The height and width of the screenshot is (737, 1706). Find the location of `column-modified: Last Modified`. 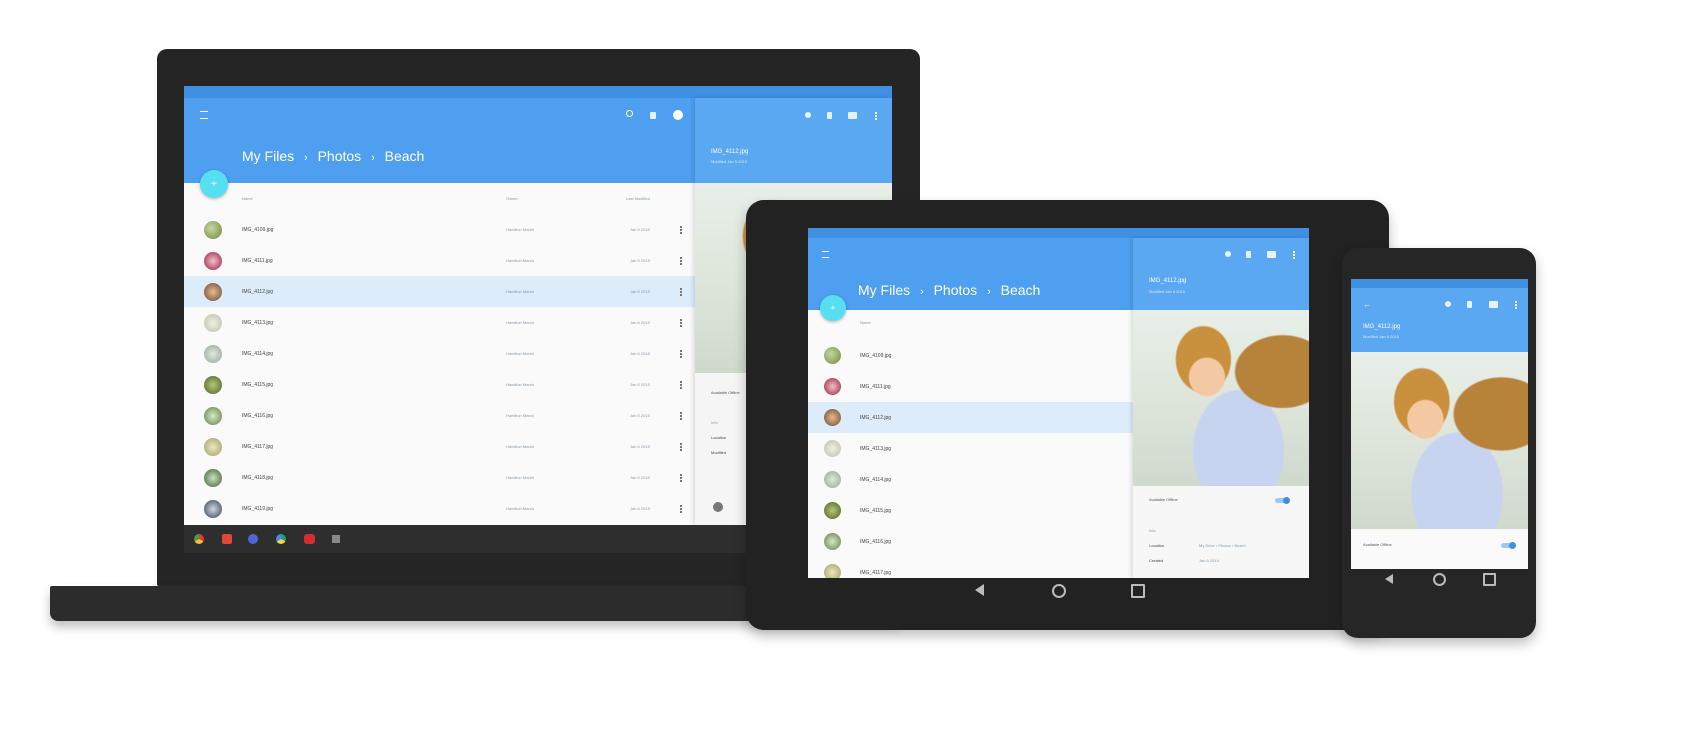

column-modified: Last Modified is located at coordinates (638, 198).